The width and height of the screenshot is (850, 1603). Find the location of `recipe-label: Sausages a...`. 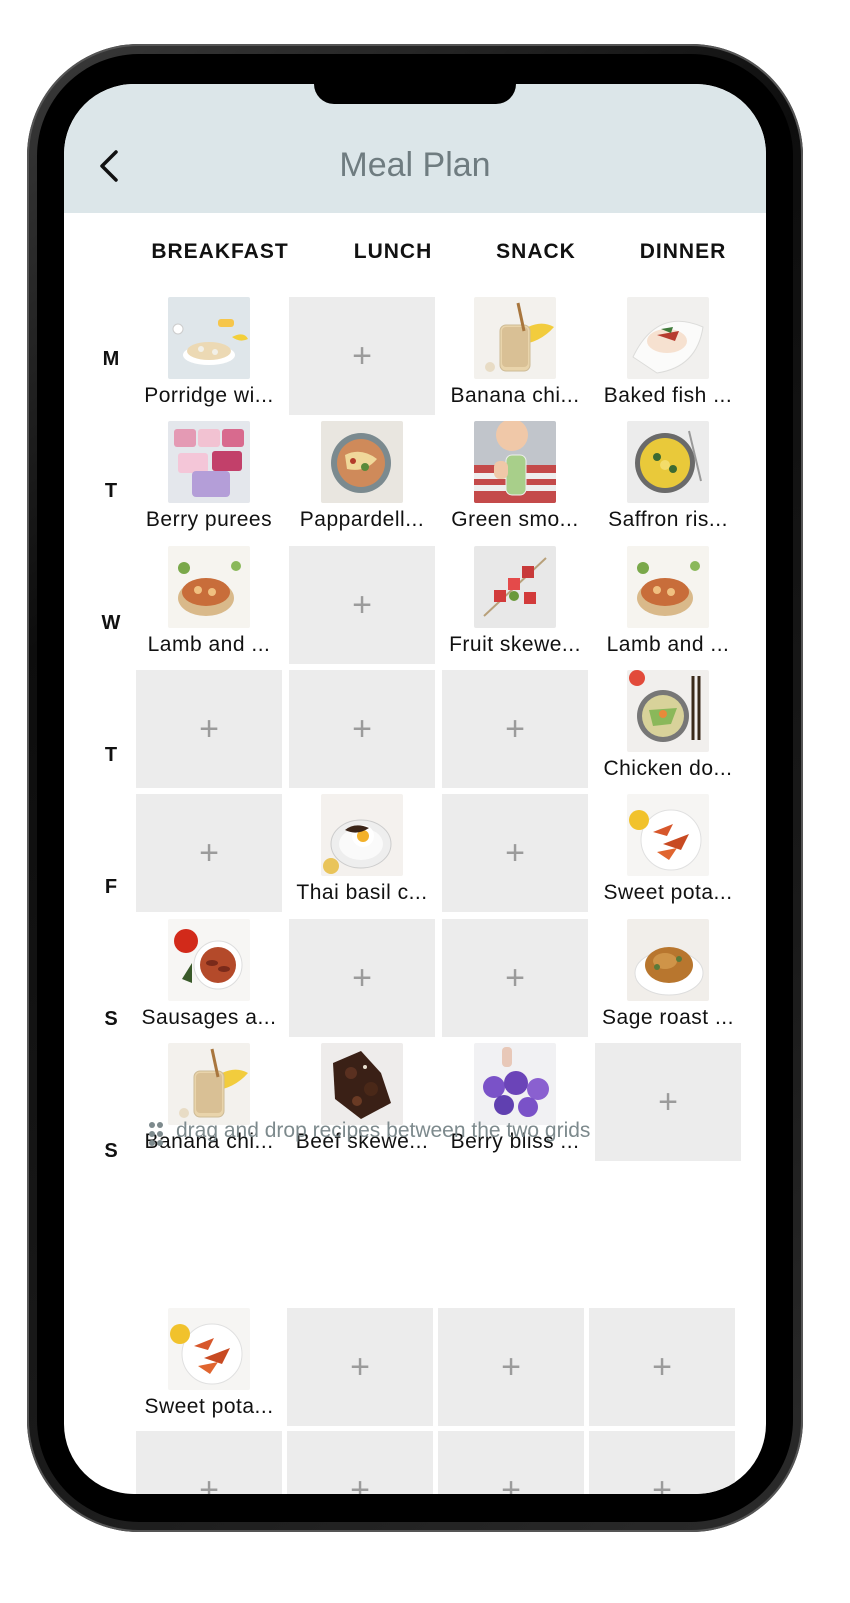

recipe-label: Sausages a... is located at coordinates (209, 1017).